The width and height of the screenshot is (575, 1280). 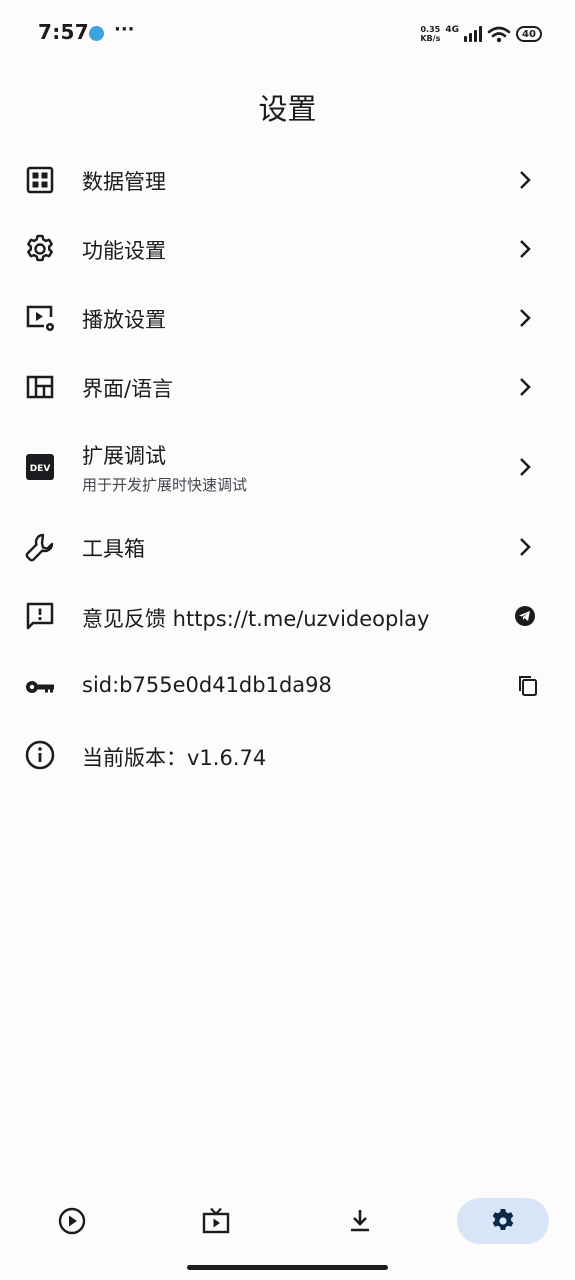 What do you see at coordinates (430, 29) in the screenshot?
I see `network-speed-value: 0.35` at bounding box center [430, 29].